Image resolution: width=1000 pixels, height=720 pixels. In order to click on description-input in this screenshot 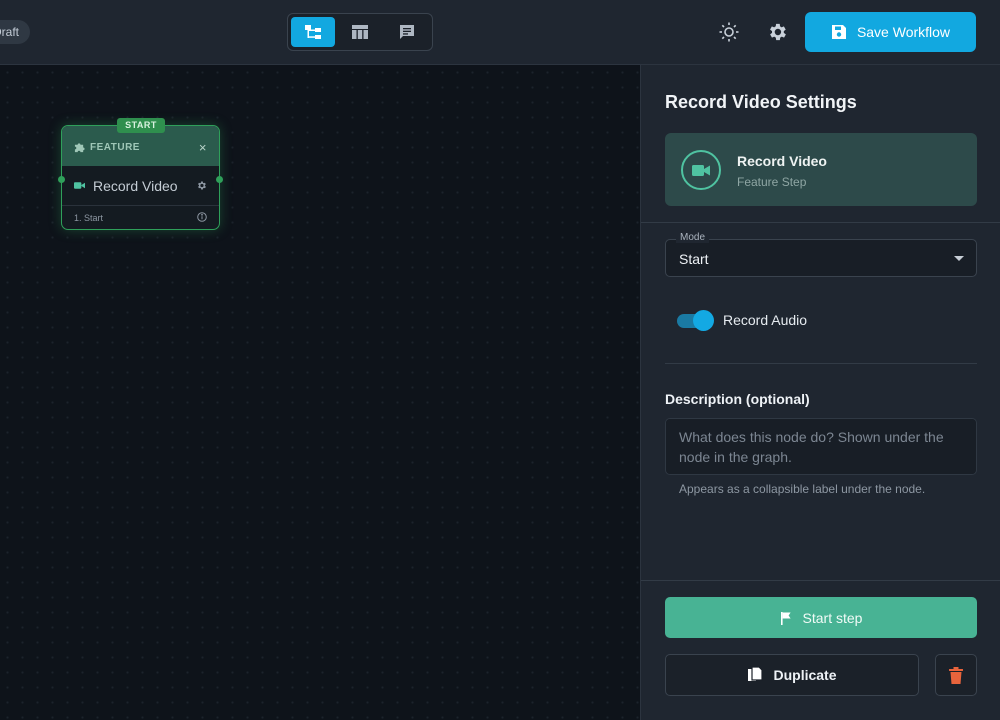, I will do `click(821, 446)`.